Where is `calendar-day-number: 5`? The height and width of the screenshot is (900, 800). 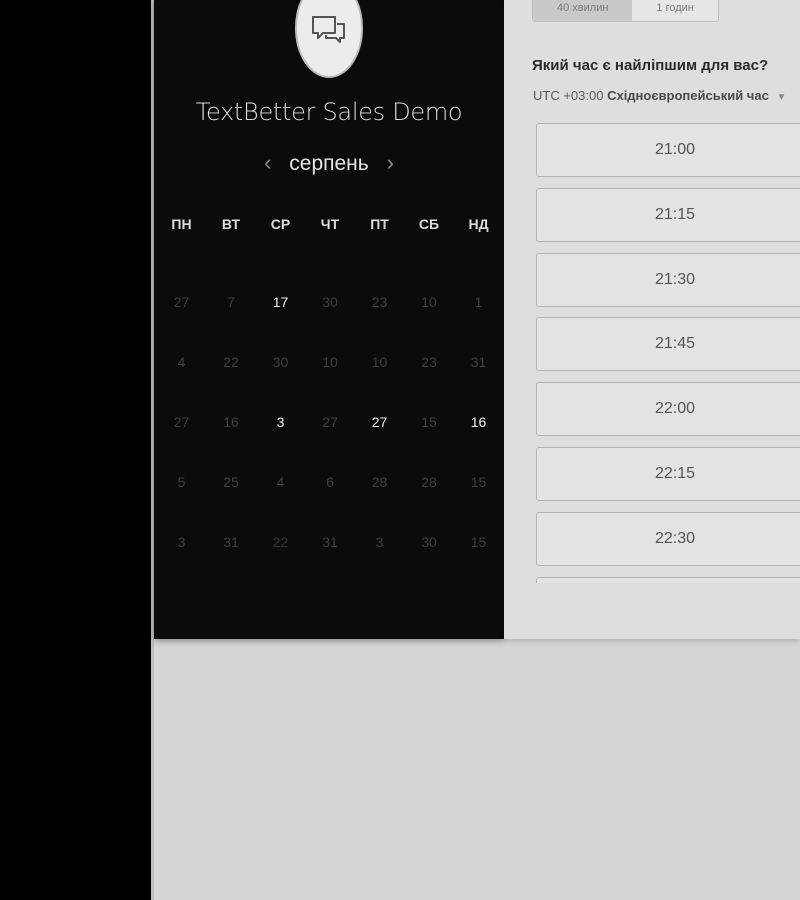
calendar-day-number: 5 is located at coordinates (181, 482).